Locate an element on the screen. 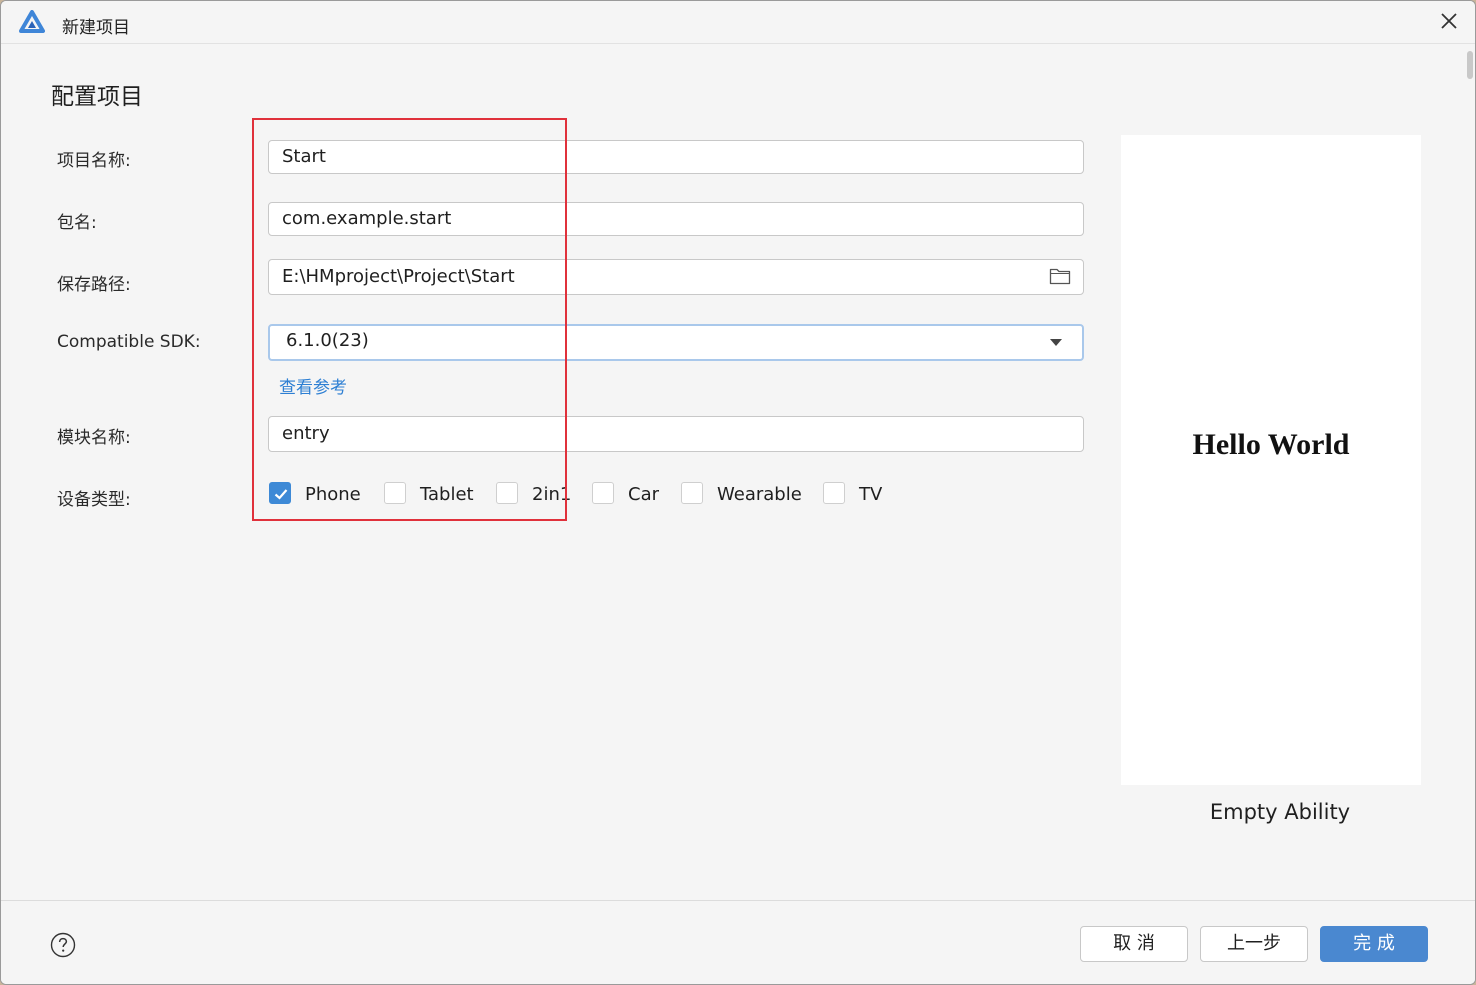 The width and height of the screenshot is (1476, 985). checkbox-tablet-label: Tablet is located at coordinates (447, 494).